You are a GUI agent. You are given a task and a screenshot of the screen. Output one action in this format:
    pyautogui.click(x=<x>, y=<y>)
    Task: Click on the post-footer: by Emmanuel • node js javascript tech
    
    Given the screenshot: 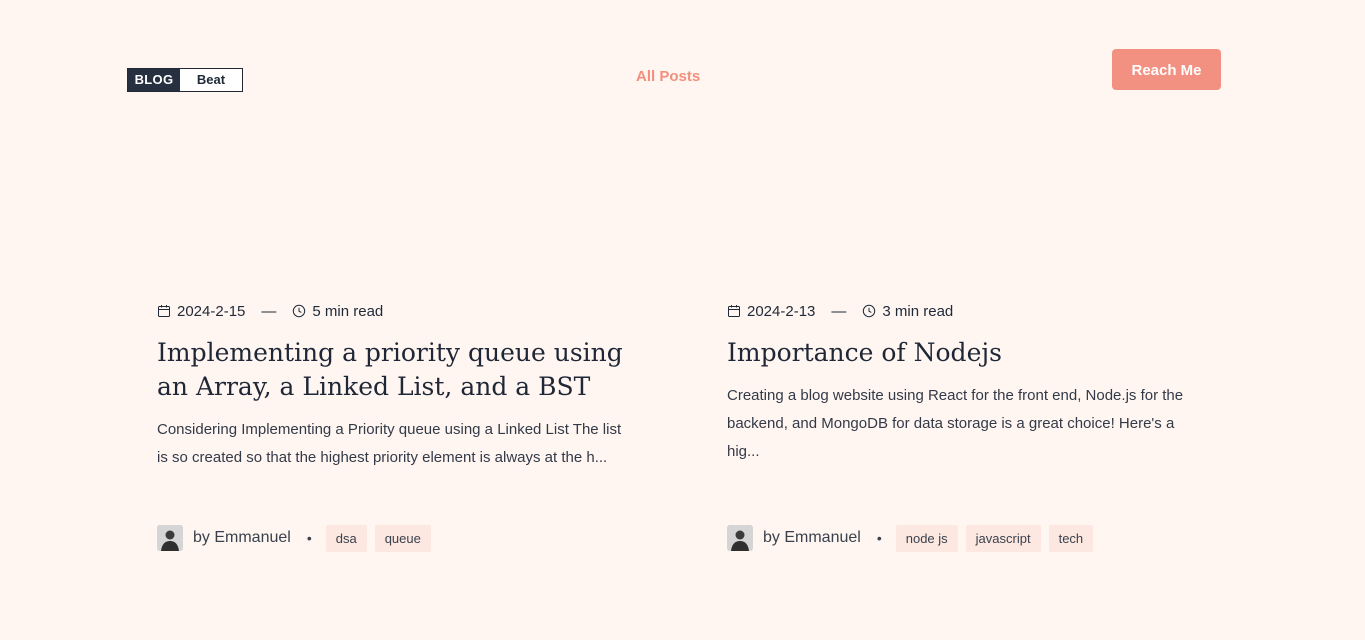 What is the action you would take?
    pyautogui.click(x=914, y=538)
    